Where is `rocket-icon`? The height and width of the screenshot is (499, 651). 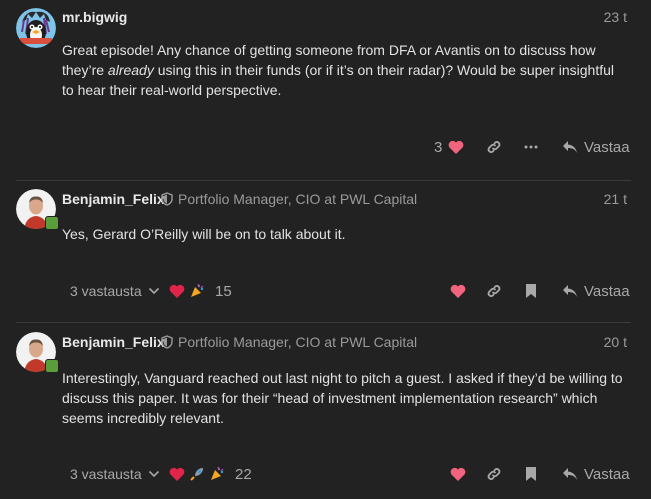
rocket-icon is located at coordinates (196, 474).